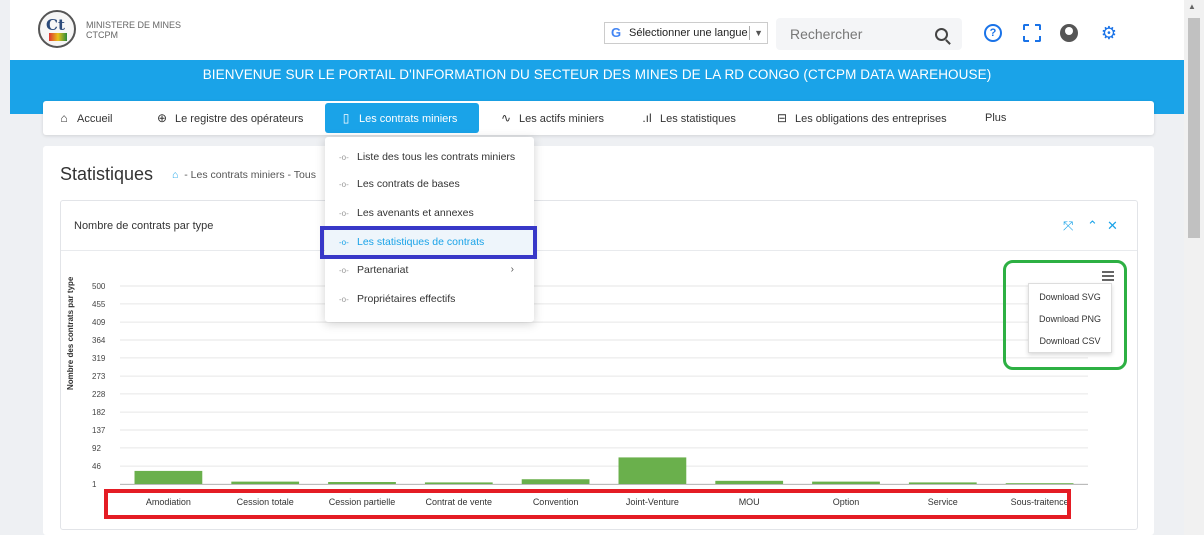 This screenshot has width=1204, height=535. Describe the element at coordinates (561, 119) in the screenshot. I see `nav-label: Les actifs miniers` at that location.